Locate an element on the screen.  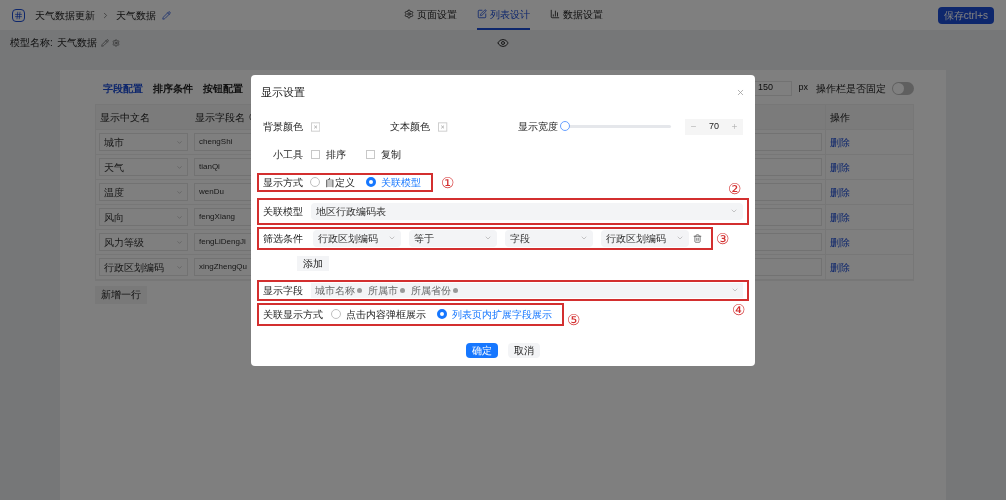
select-value: 风力等级 is located at coordinates (124, 242).